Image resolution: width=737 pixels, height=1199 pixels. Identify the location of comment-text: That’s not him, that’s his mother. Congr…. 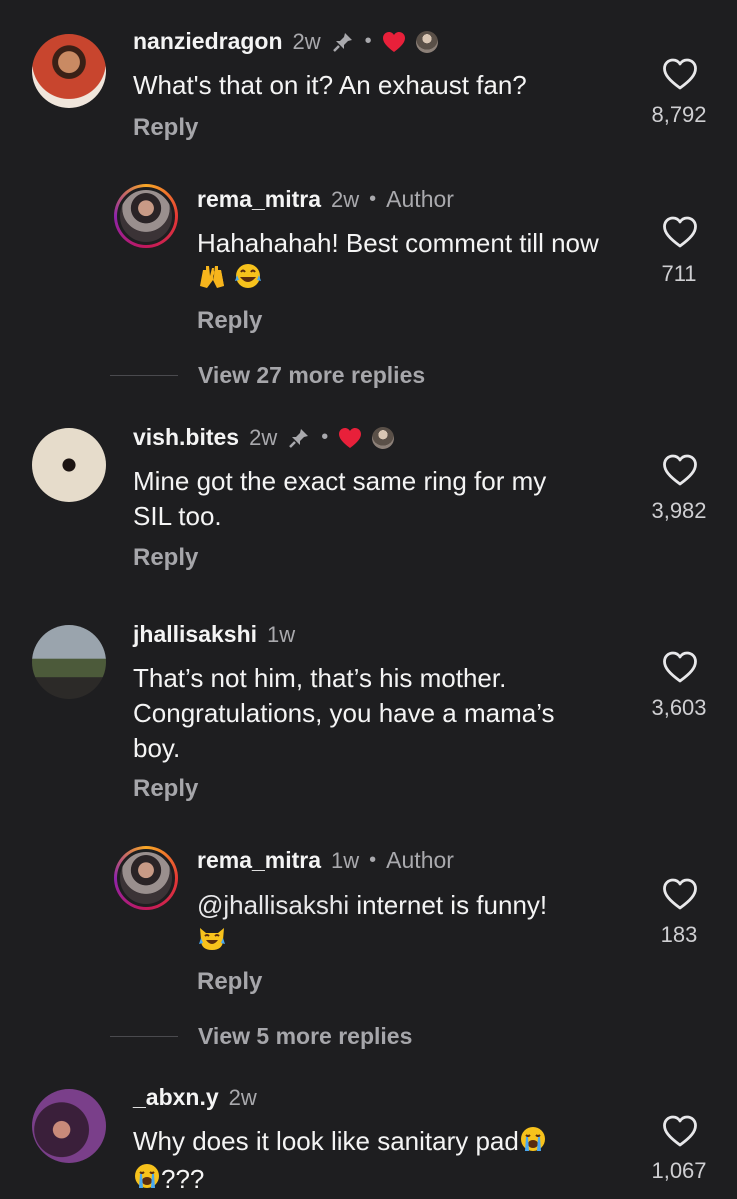
(344, 713).